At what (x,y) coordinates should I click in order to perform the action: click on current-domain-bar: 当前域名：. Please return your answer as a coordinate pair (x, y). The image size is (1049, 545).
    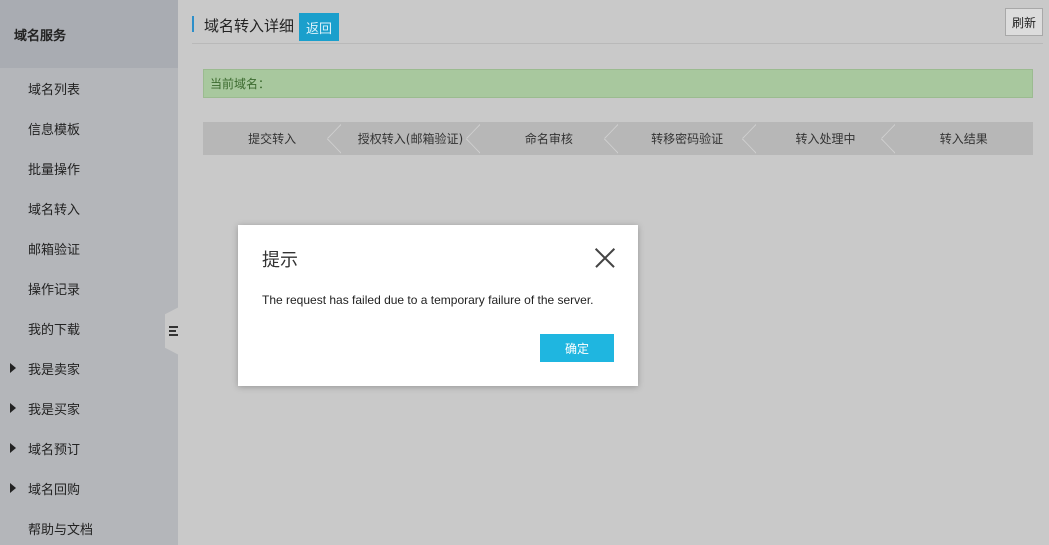
    Looking at the image, I should click on (618, 83).